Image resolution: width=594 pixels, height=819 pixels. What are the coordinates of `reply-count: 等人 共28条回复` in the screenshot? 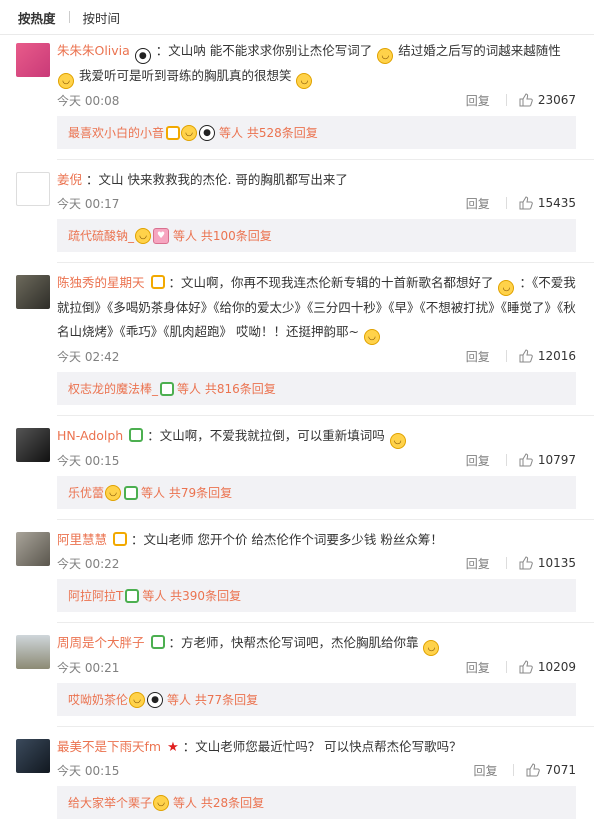 It's located at (218, 802).